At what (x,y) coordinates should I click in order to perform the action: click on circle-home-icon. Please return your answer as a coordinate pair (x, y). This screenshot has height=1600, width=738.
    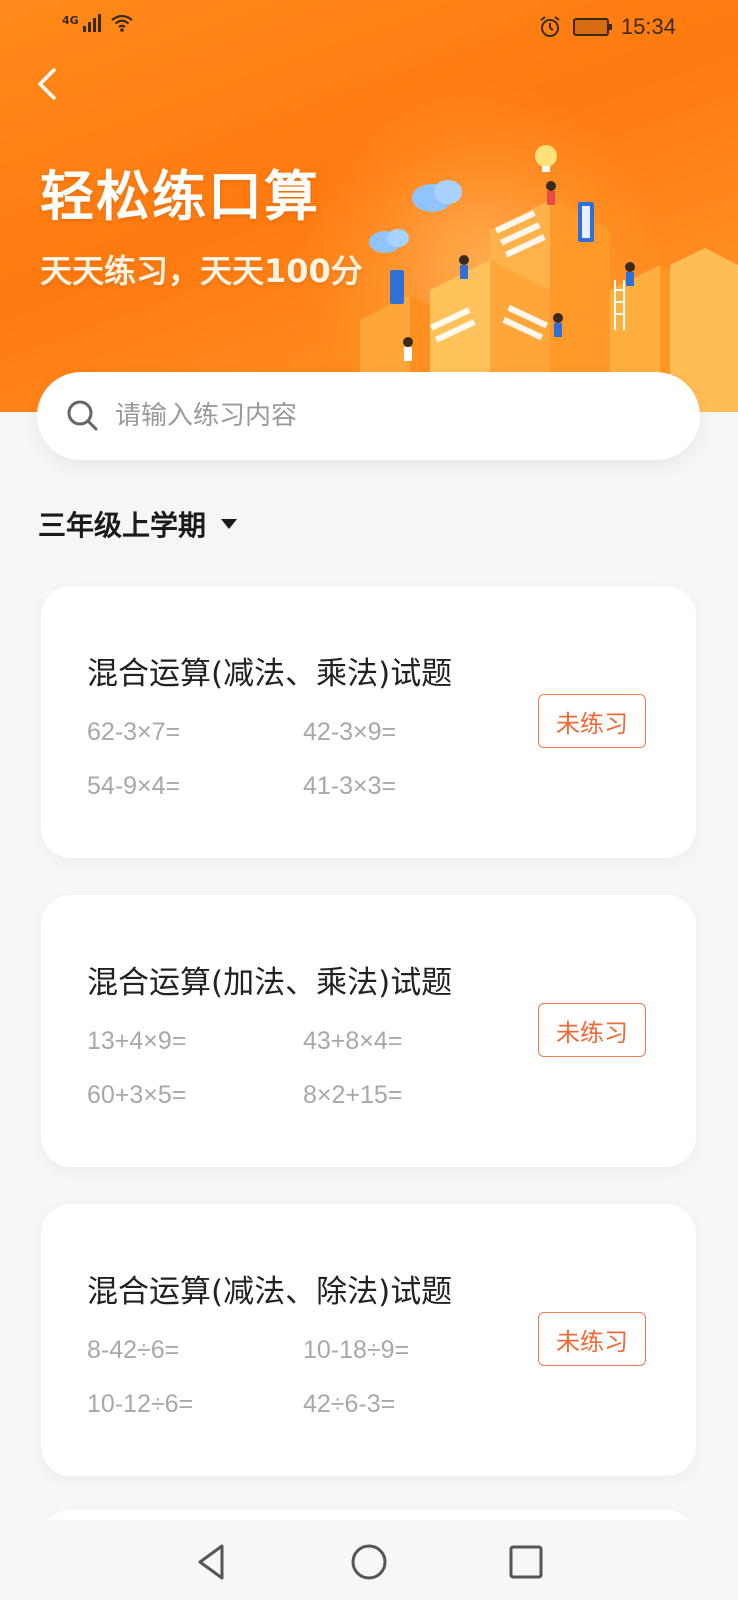
    Looking at the image, I should click on (369, 1562).